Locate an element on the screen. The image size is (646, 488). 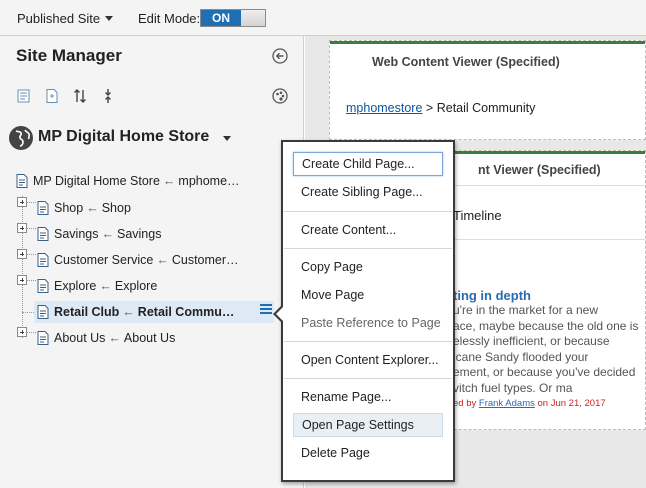
tree-item-savings: Savings ← Savings is located at coordinates (99, 234).